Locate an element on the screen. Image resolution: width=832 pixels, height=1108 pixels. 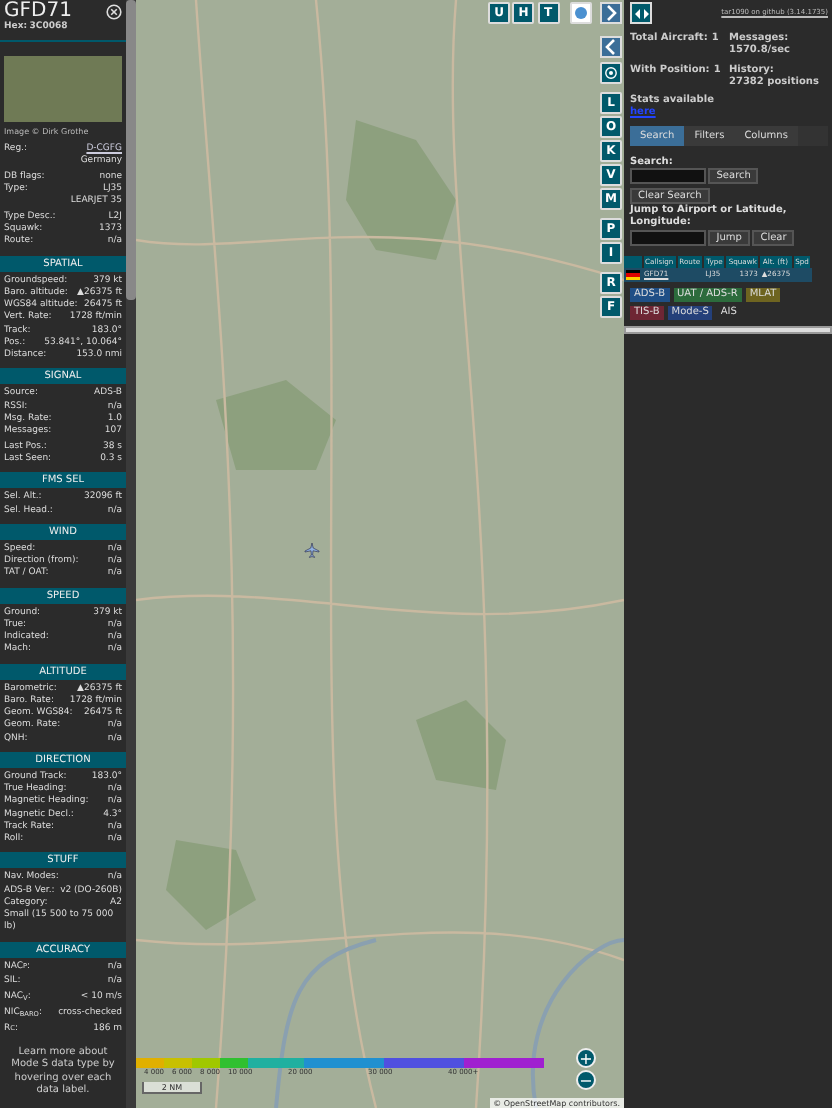
callsign-title: GFD71 is located at coordinates (38, 11).